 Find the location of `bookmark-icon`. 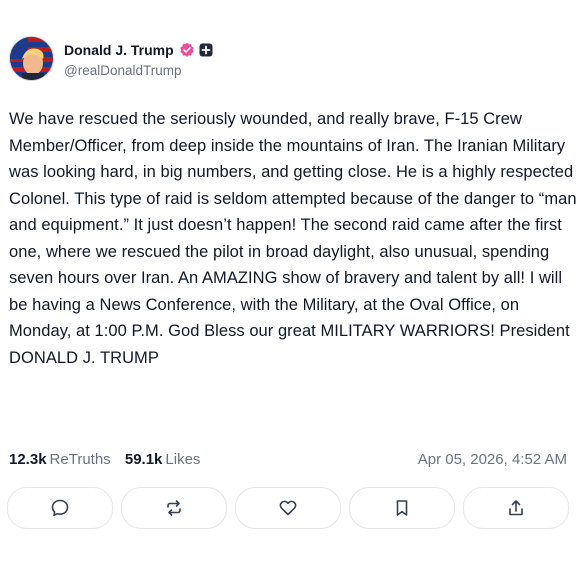

bookmark-icon is located at coordinates (402, 508).